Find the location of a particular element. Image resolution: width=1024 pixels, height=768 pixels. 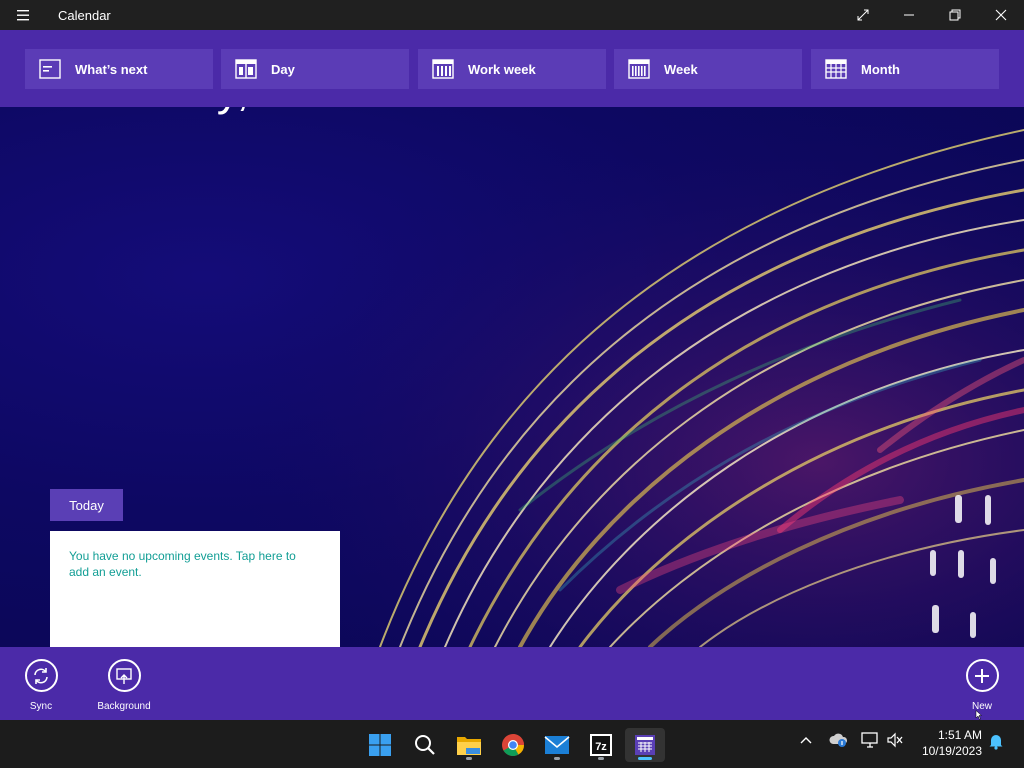

mail-button is located at coordinates (557, 745).